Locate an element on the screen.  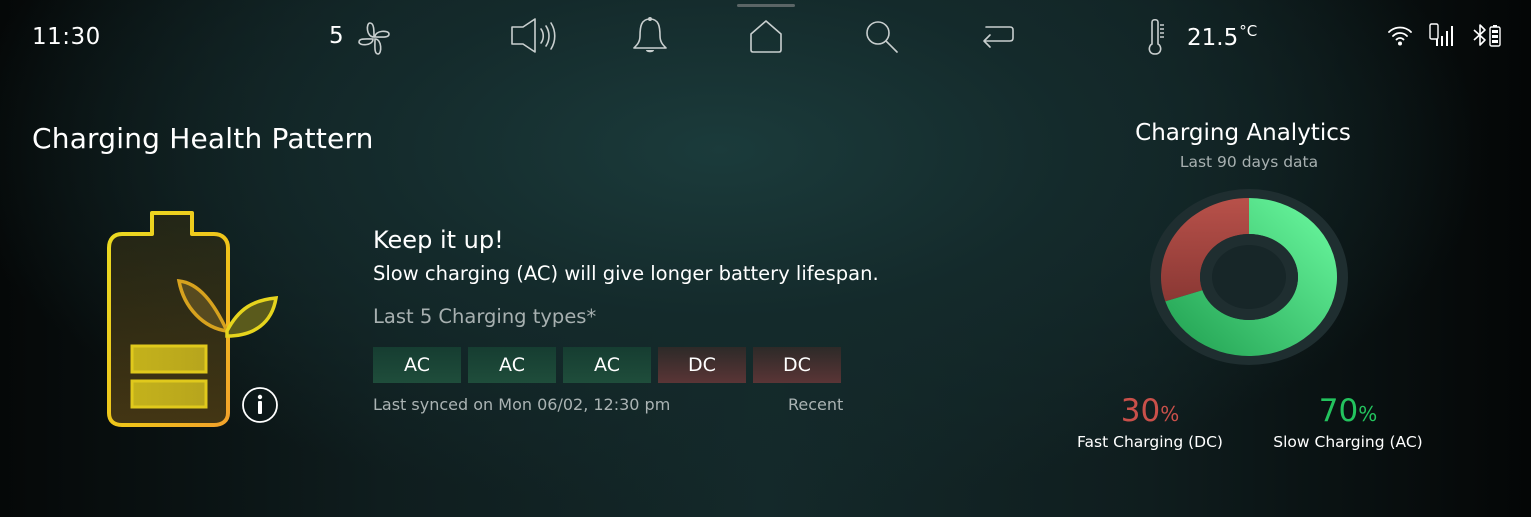
volume-icon is located at coordinates (533, 35).